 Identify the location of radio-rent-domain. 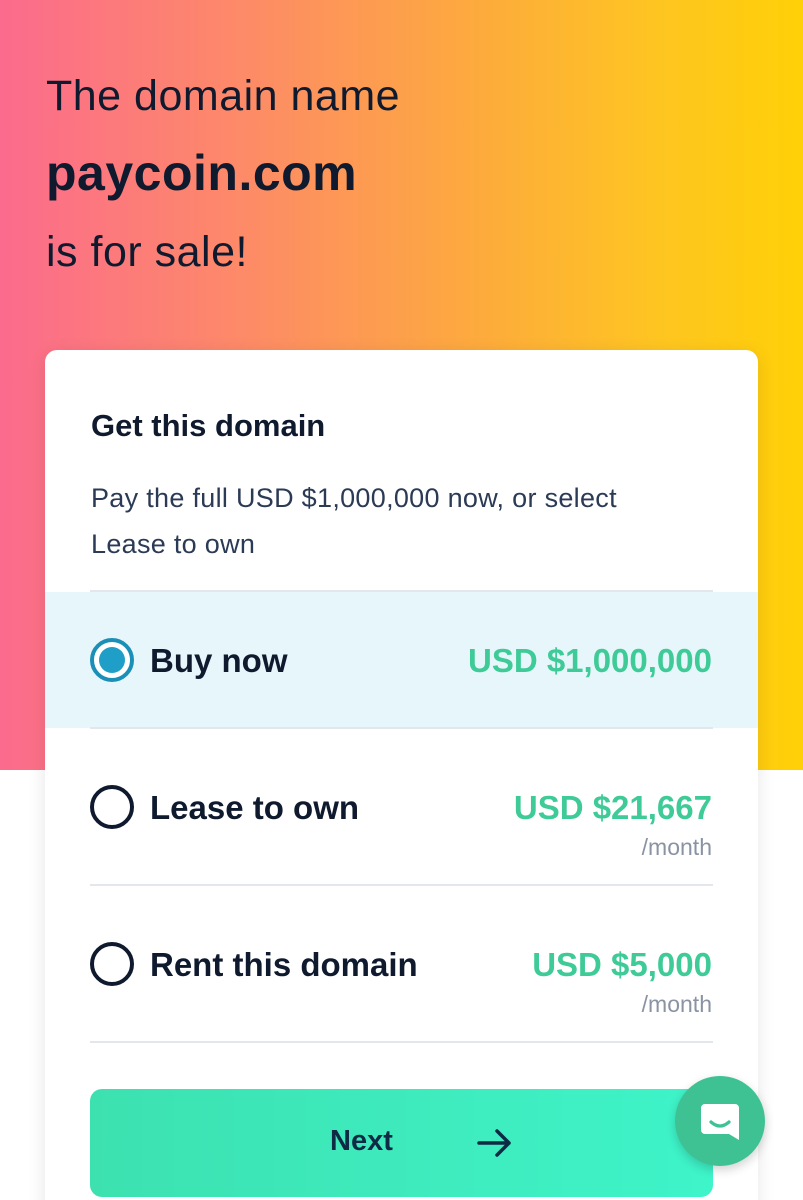
(112, 964).